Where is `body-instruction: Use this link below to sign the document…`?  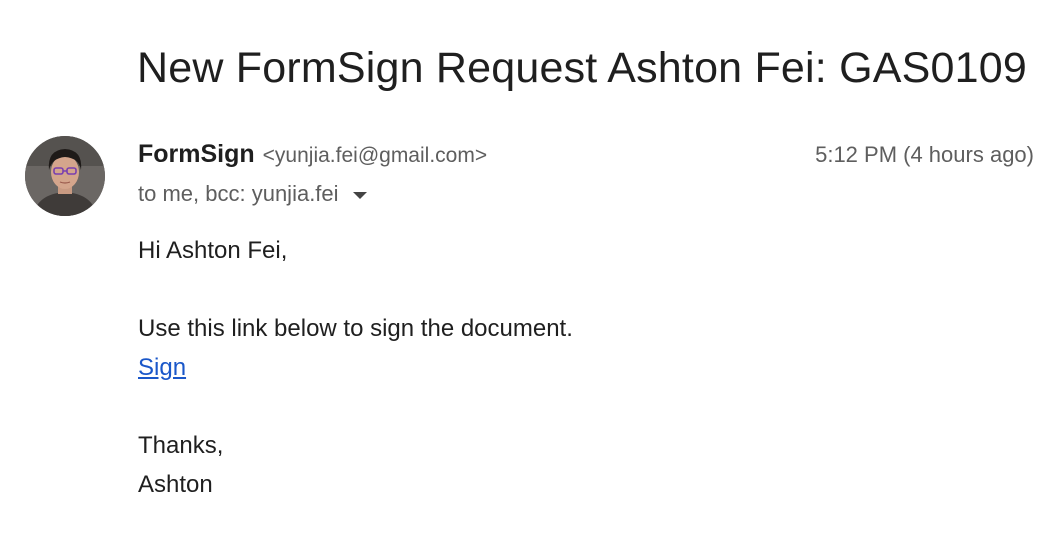
body-instruction: Use this link below to sign the document… is located at coordinates (355, 328).